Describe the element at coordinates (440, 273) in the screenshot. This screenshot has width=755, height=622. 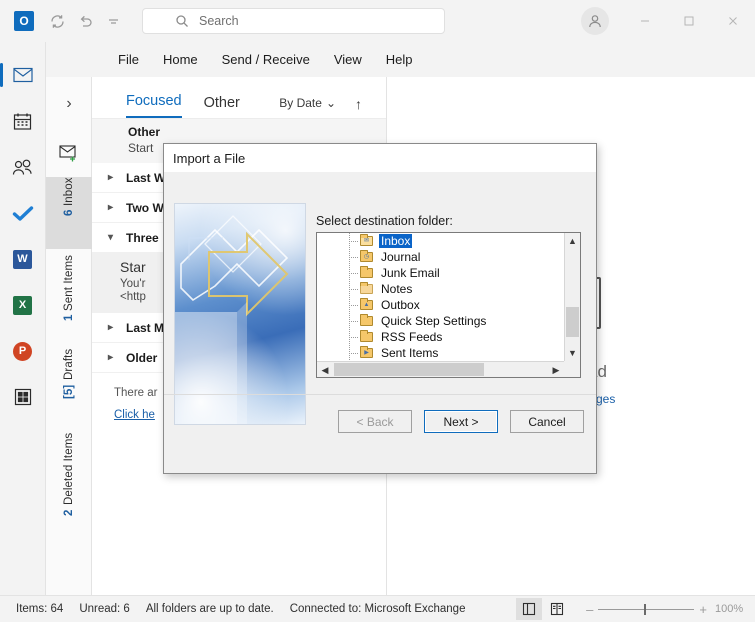
I see `tree-item-junk-email: Junk Email` at that location.